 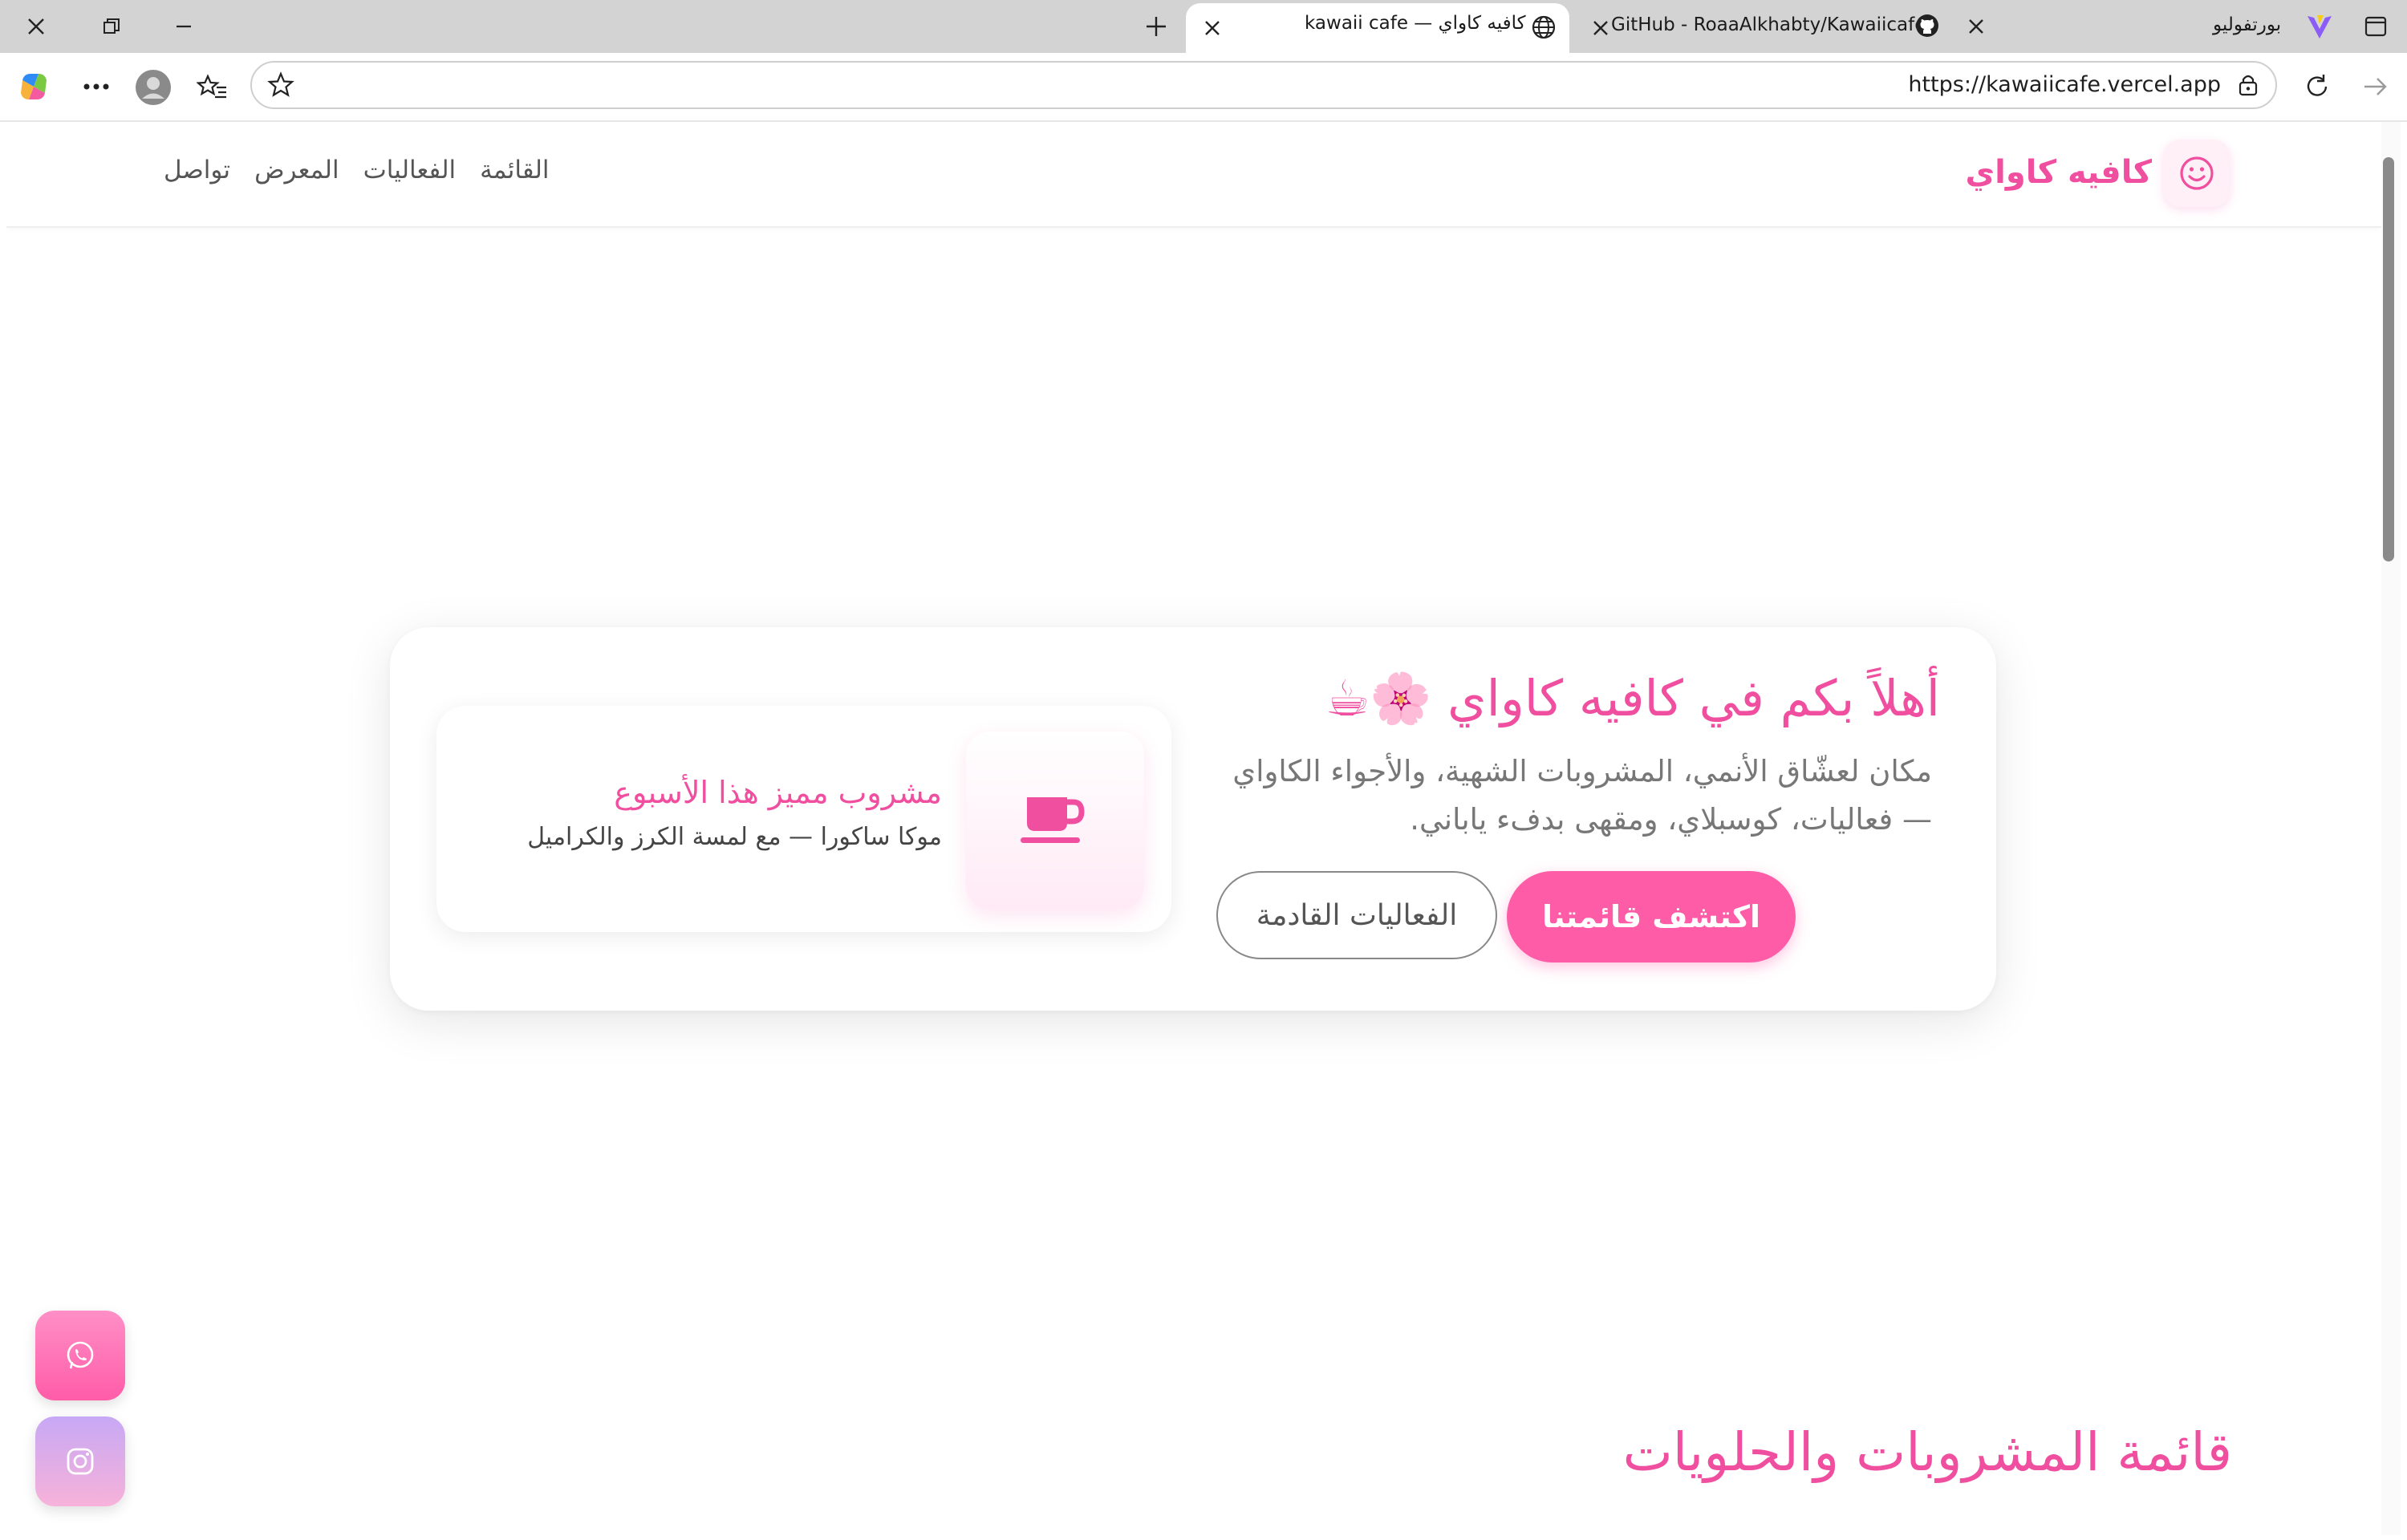 I want to click on add-favorite-star-icon, so click(x=280, y=85).